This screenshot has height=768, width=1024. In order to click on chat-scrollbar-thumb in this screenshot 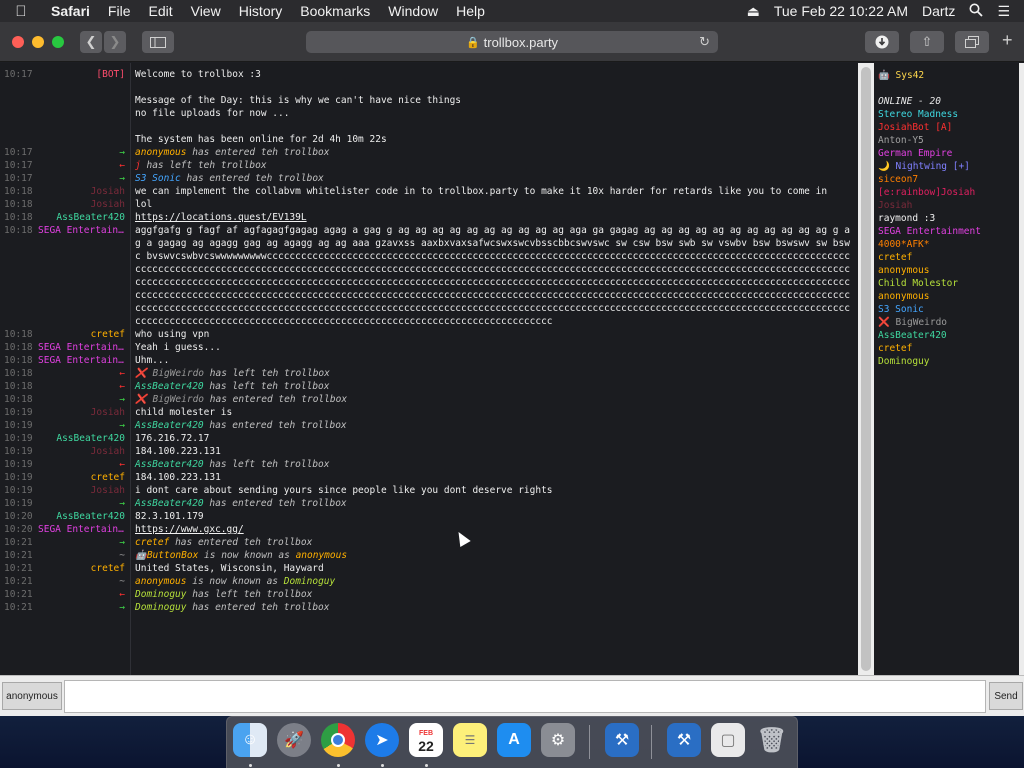, I will do `click(866, 369)`.